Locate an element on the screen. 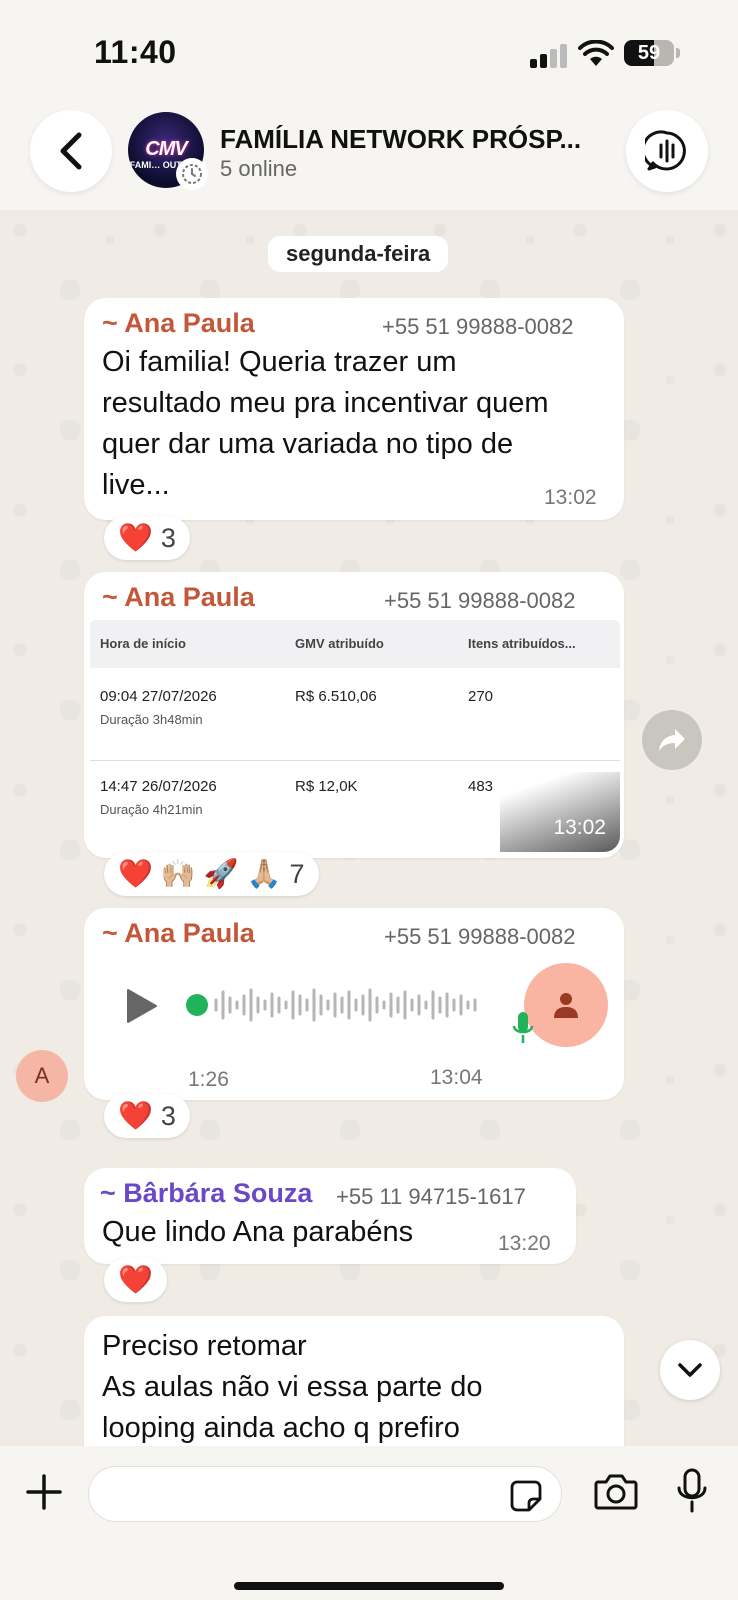 The image size is (738, 1600). battery-tip is located at coordinates (678, 53).